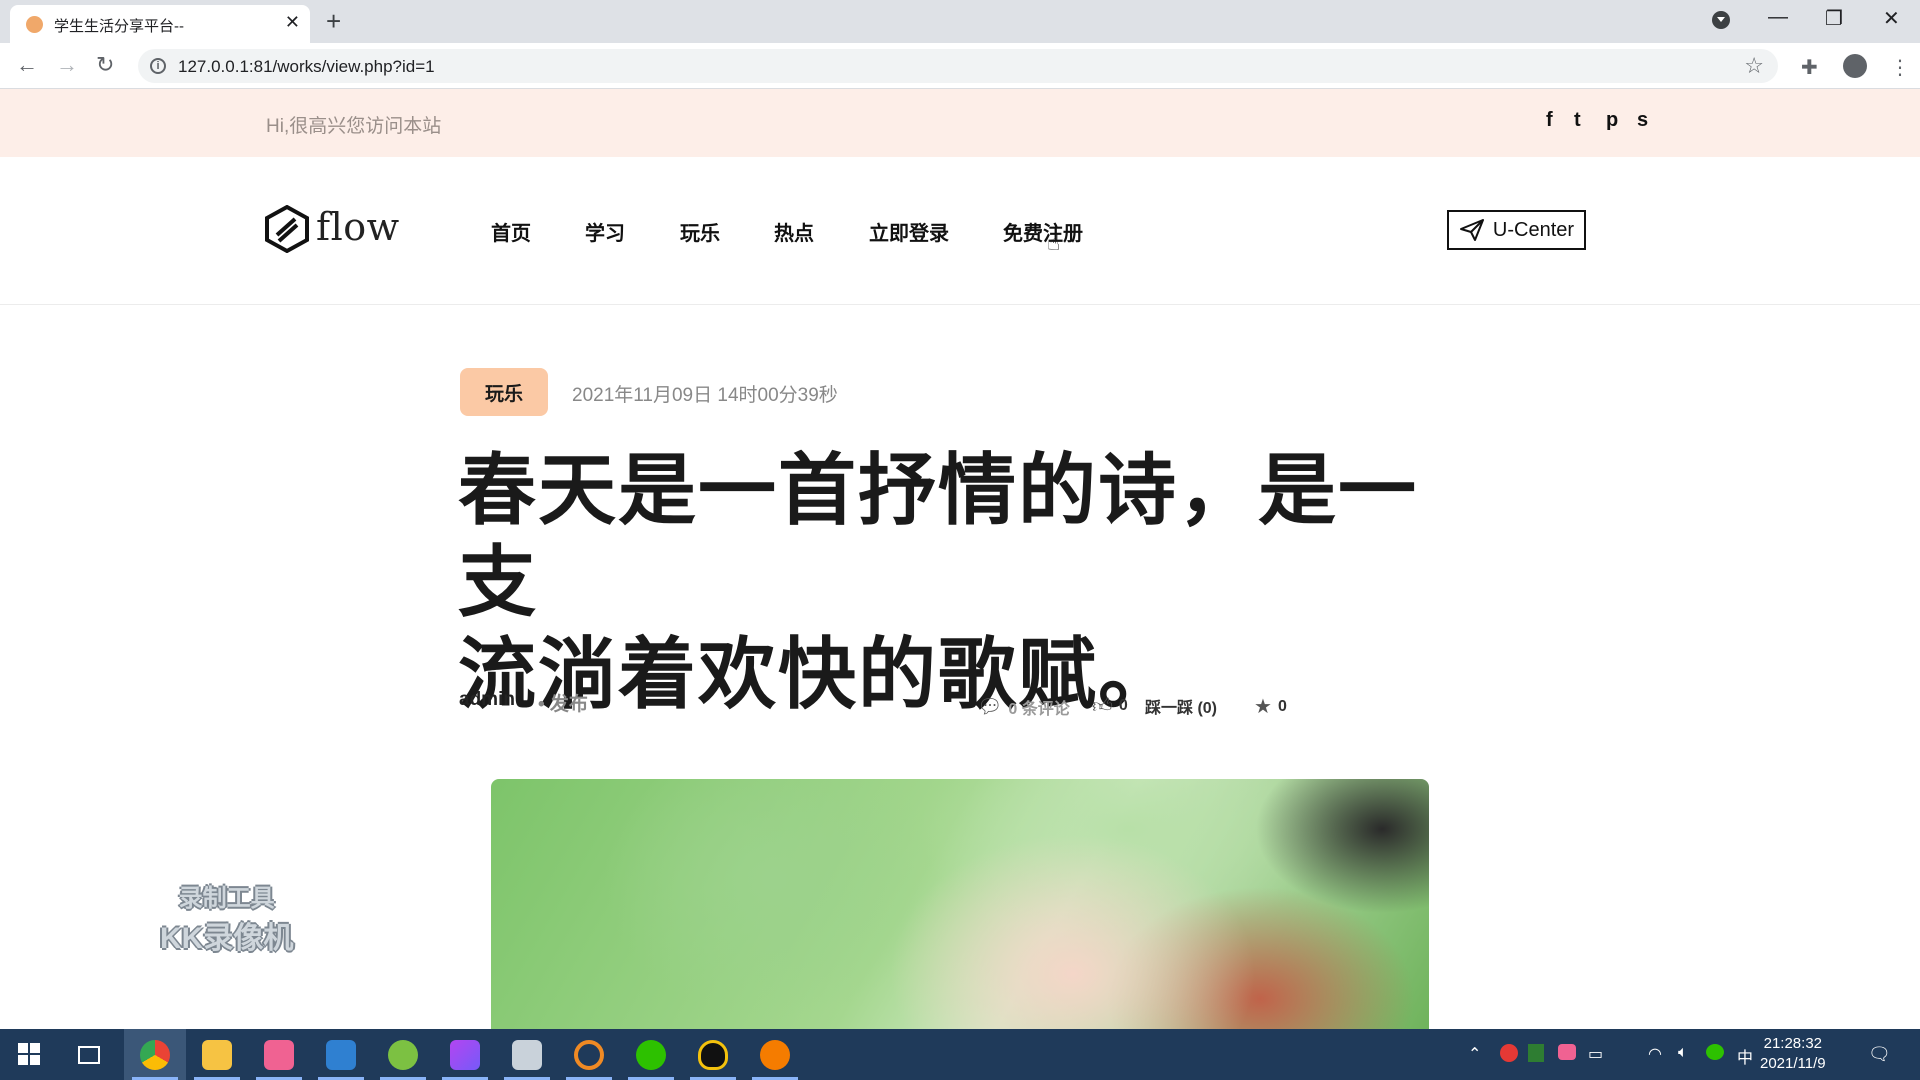 The width and height of the screenshot is (1920, 1080). I want to click on tray-green-icon, so click(1536, 1053).